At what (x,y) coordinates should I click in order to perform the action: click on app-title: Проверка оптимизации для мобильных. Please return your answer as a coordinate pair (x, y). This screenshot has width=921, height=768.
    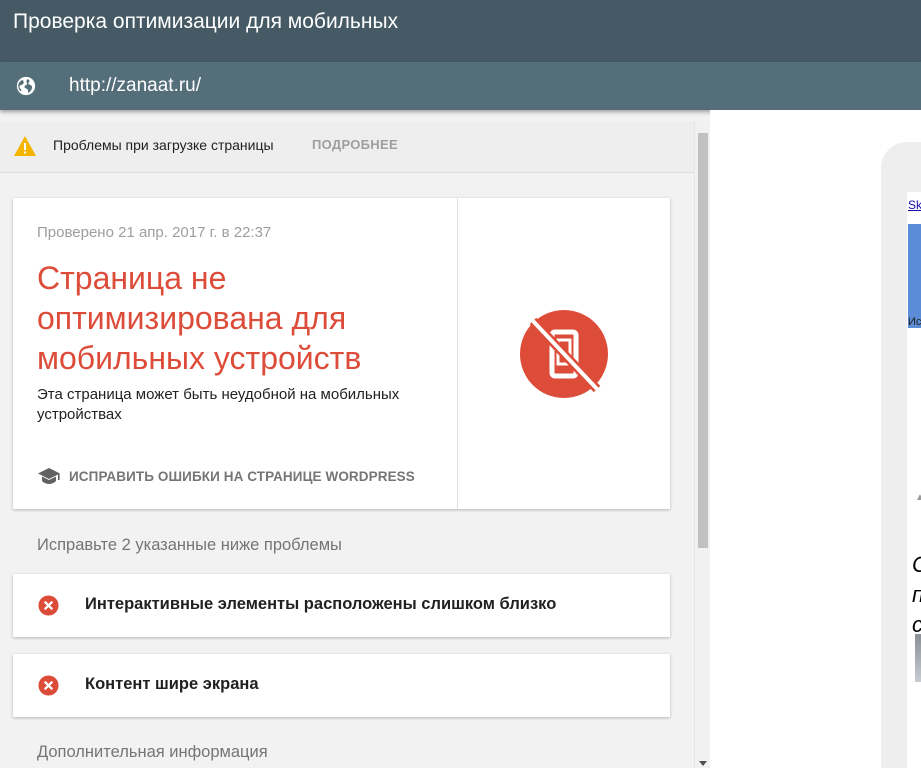
    Looking at the image, I should click on (206, 21).